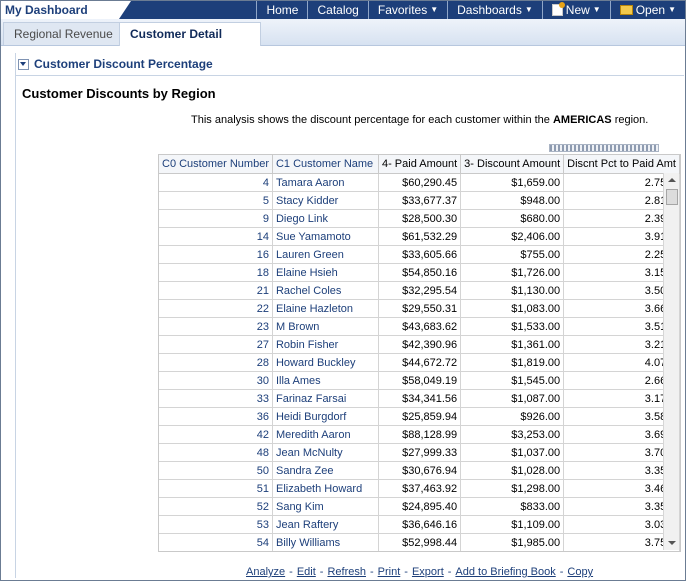 The width and height of the screenshot is (686, 581). Describe the element at coordinates (671, 543) in the screenshot. I see `scroll-down-icon` at that location.